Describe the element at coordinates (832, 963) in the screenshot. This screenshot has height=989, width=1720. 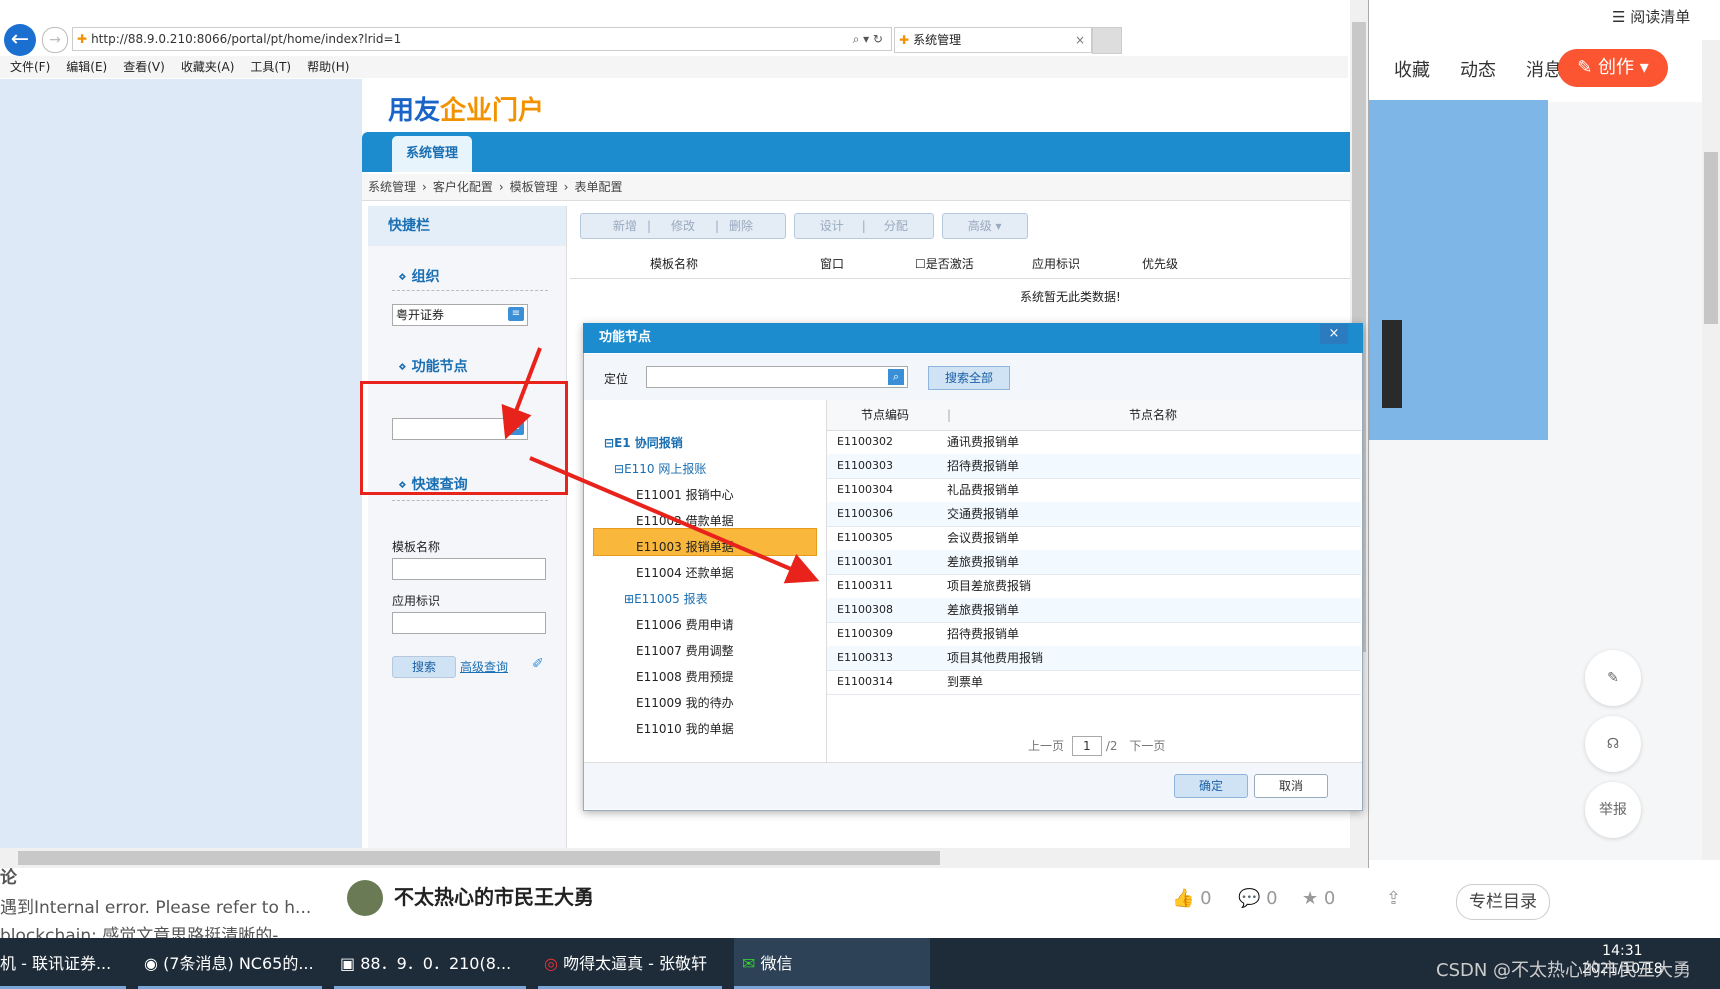
I see `taskbar-item-wechat: ✉ 微信` at that location.